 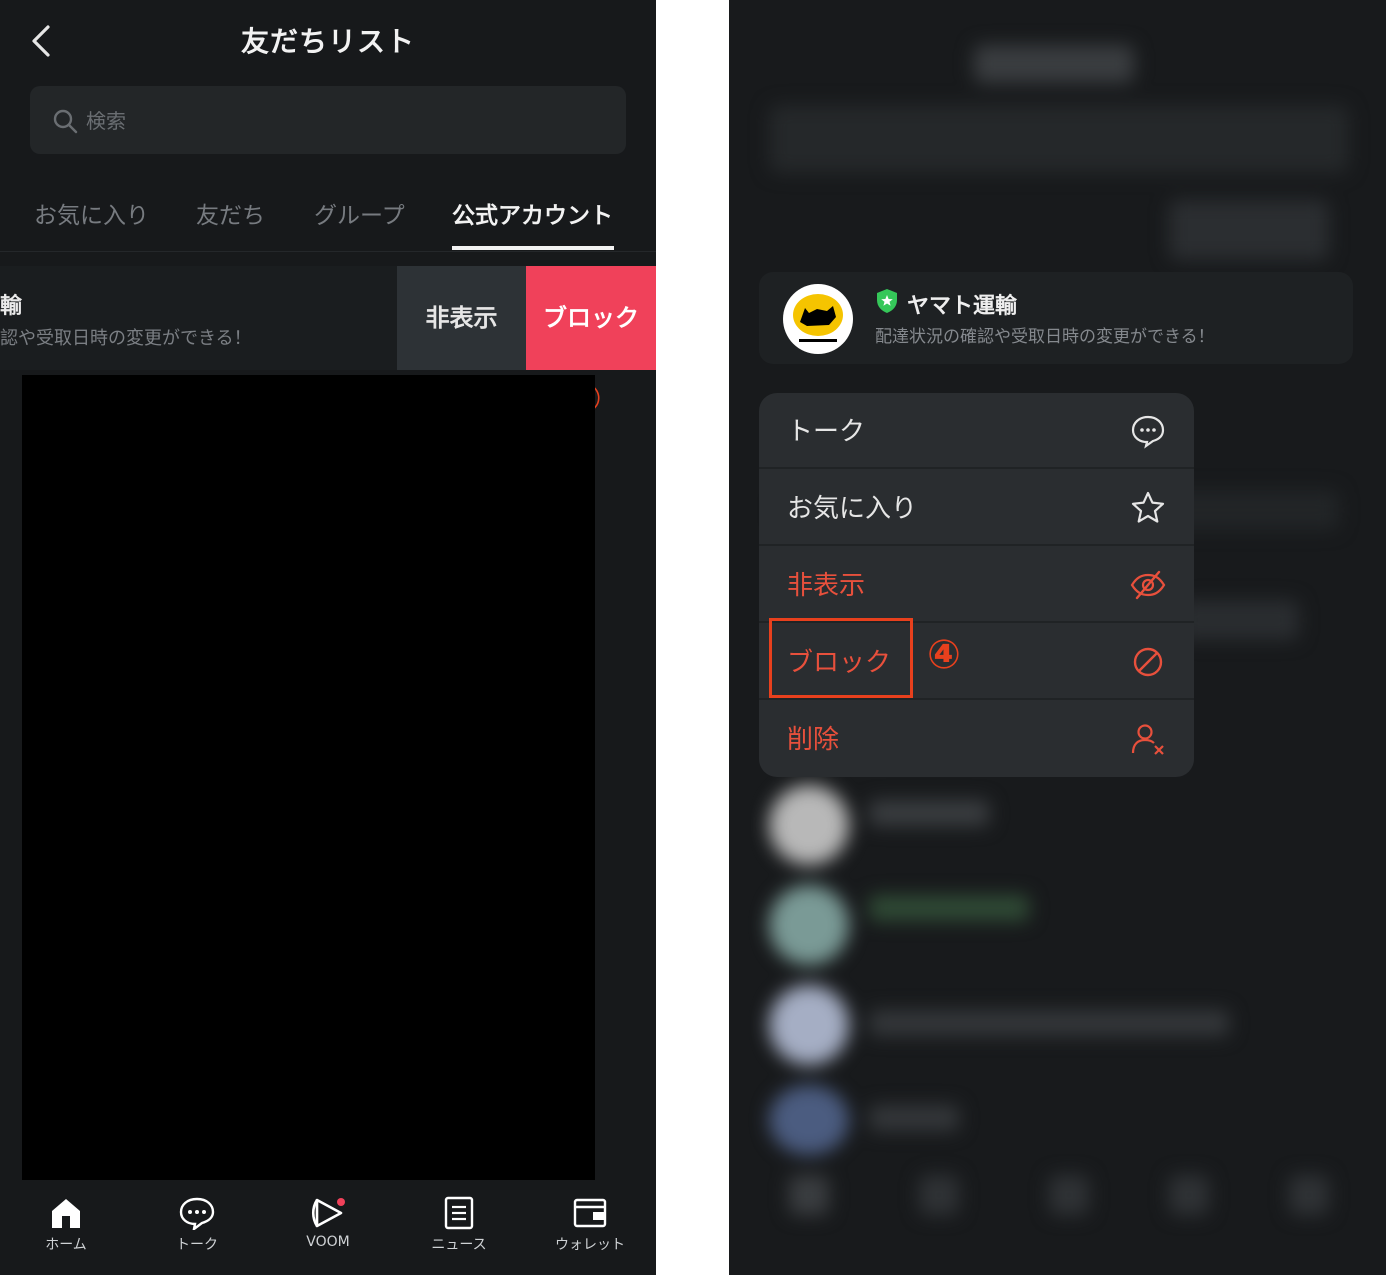 What do you see at coordinates (1148, 507) in the screenshot?
I see `star-icon` at bounding box center [1148, 507].